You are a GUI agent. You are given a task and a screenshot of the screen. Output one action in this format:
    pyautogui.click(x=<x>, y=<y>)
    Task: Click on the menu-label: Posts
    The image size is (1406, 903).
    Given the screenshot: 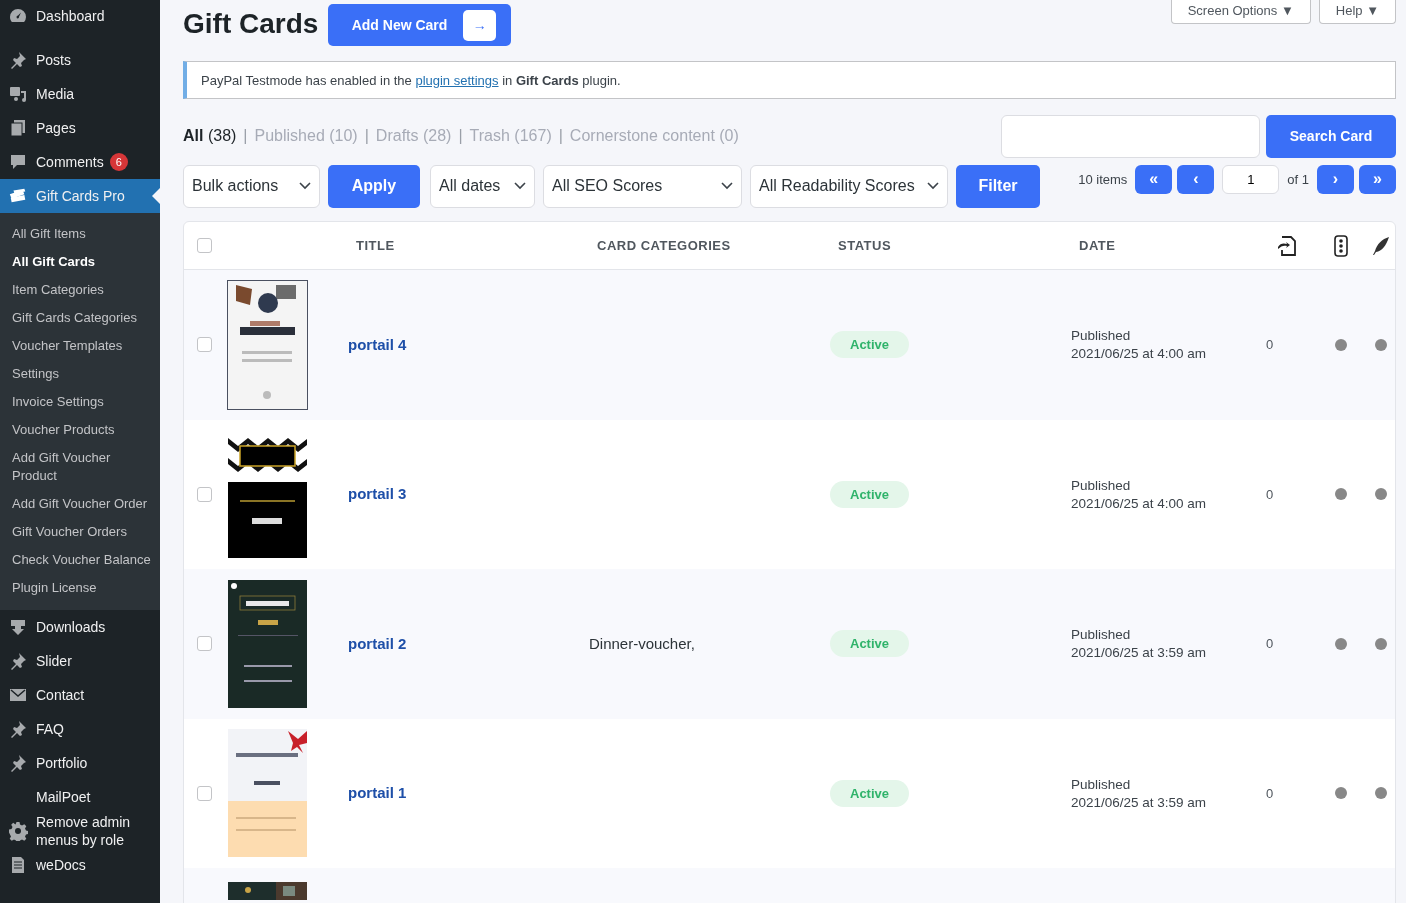 What is the action you would take?
    pyautogui.click(x=53, y=60)
    